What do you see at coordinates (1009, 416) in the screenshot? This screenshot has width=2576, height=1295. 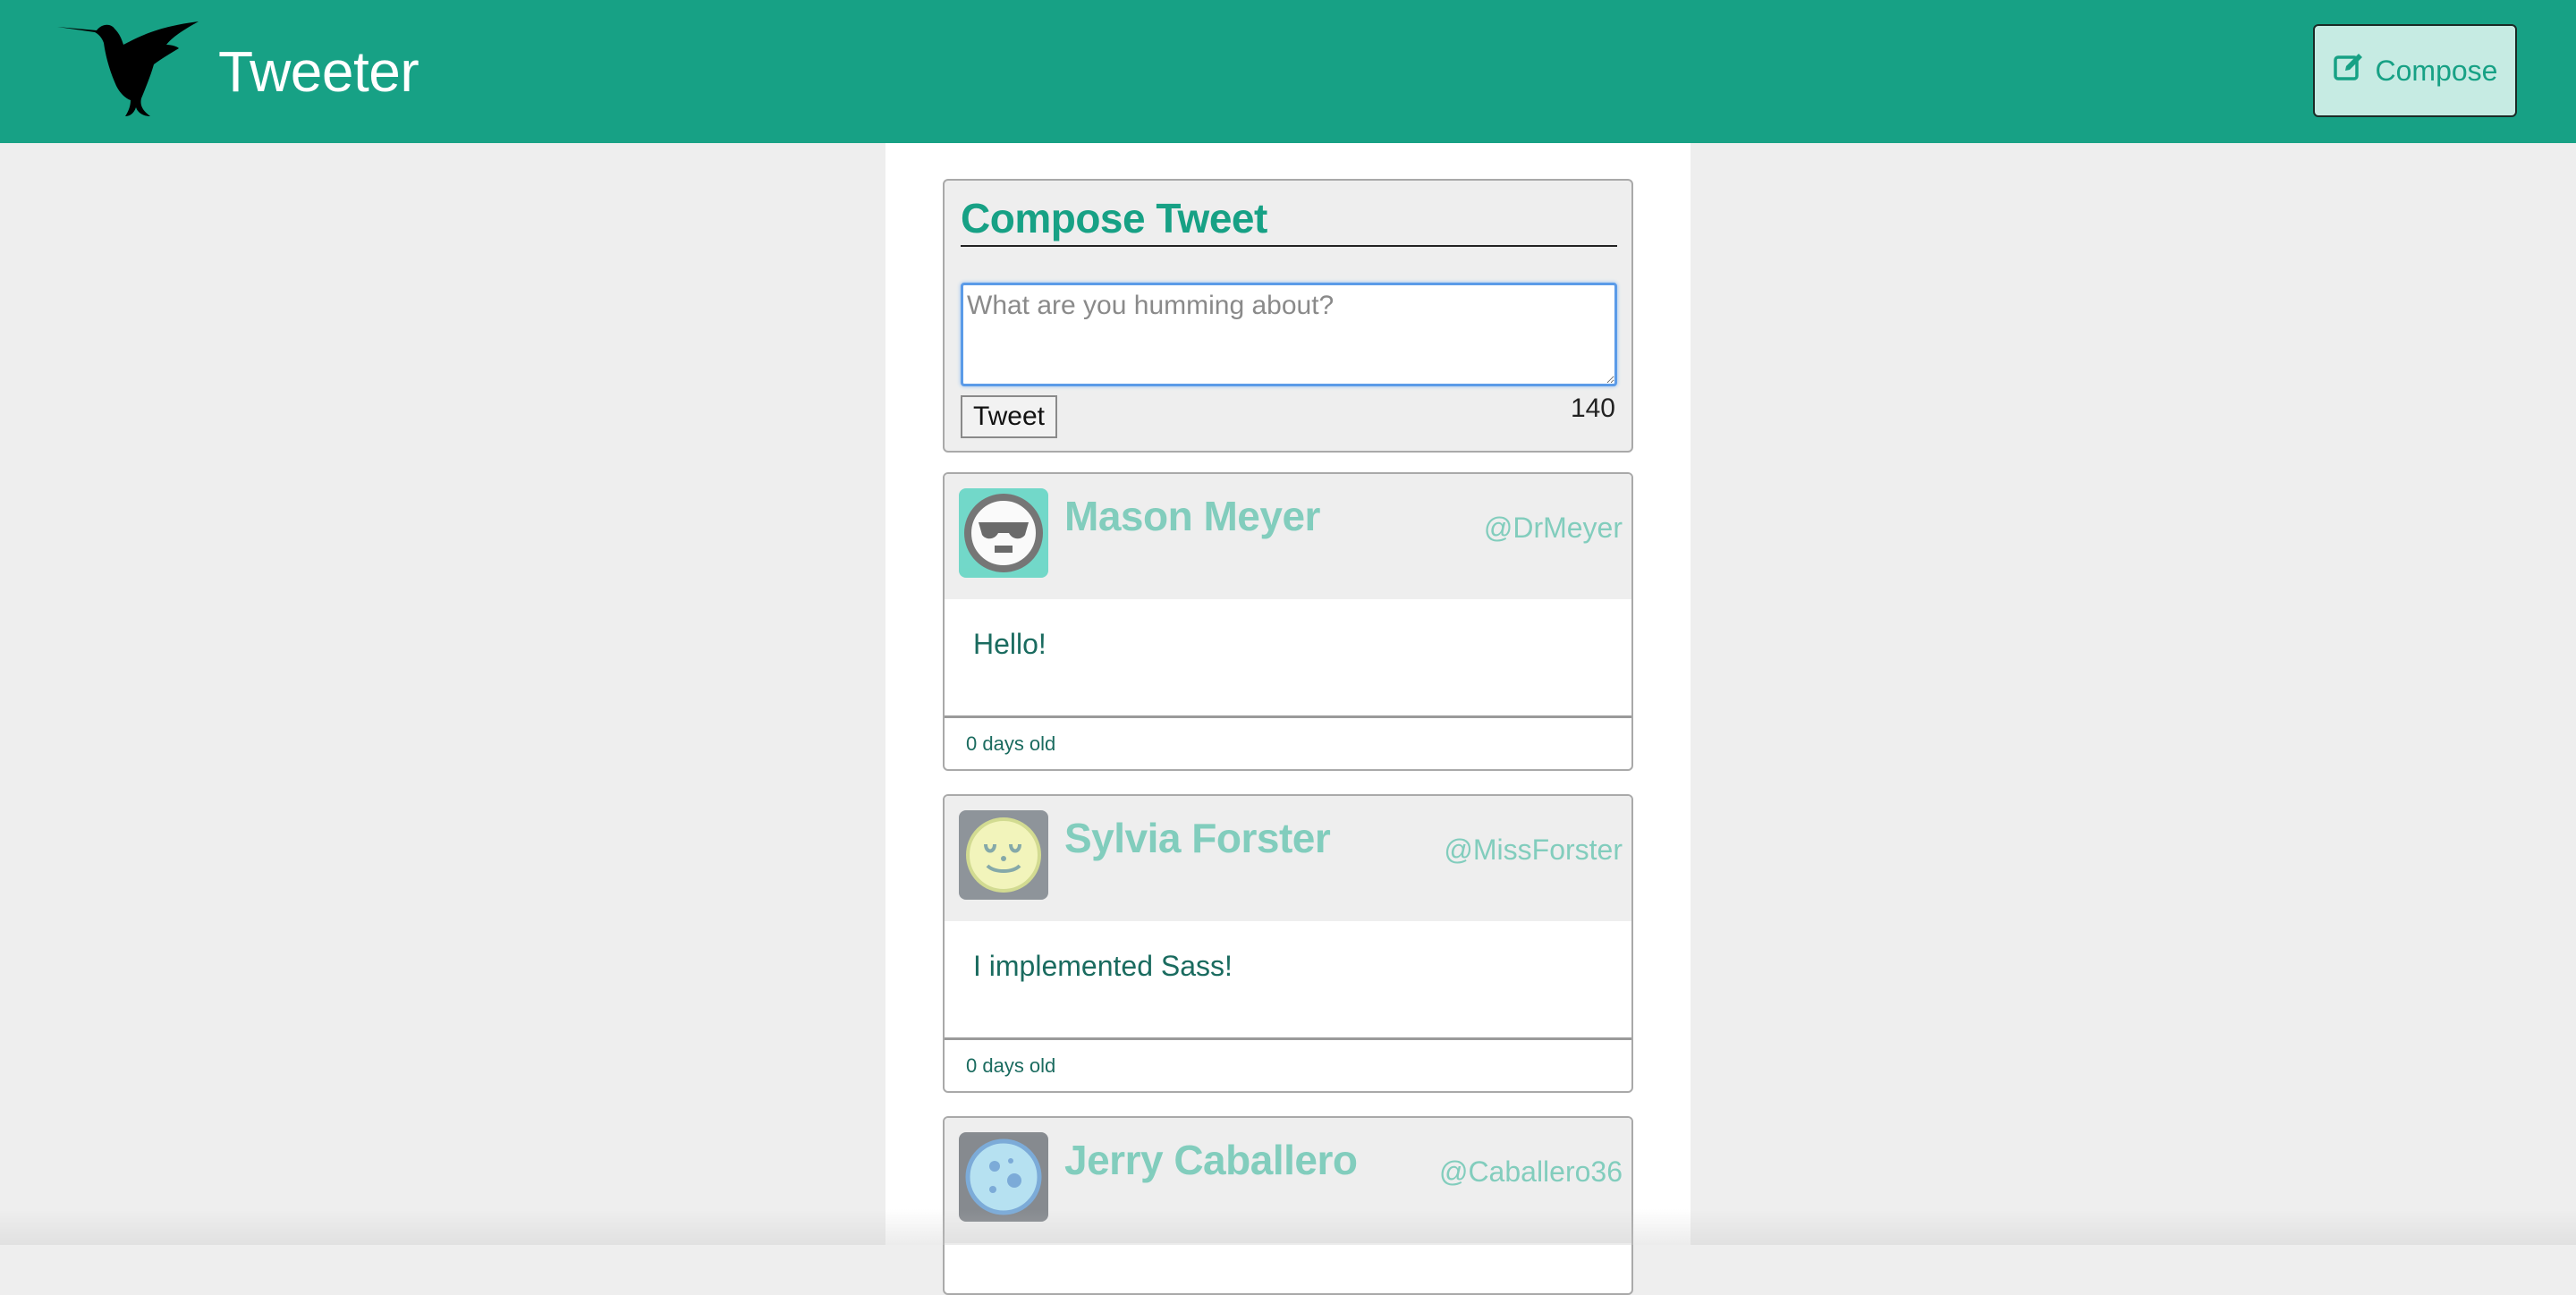 I see `tweet-submit-button: Tweet` at bounding box center [1009, 416].